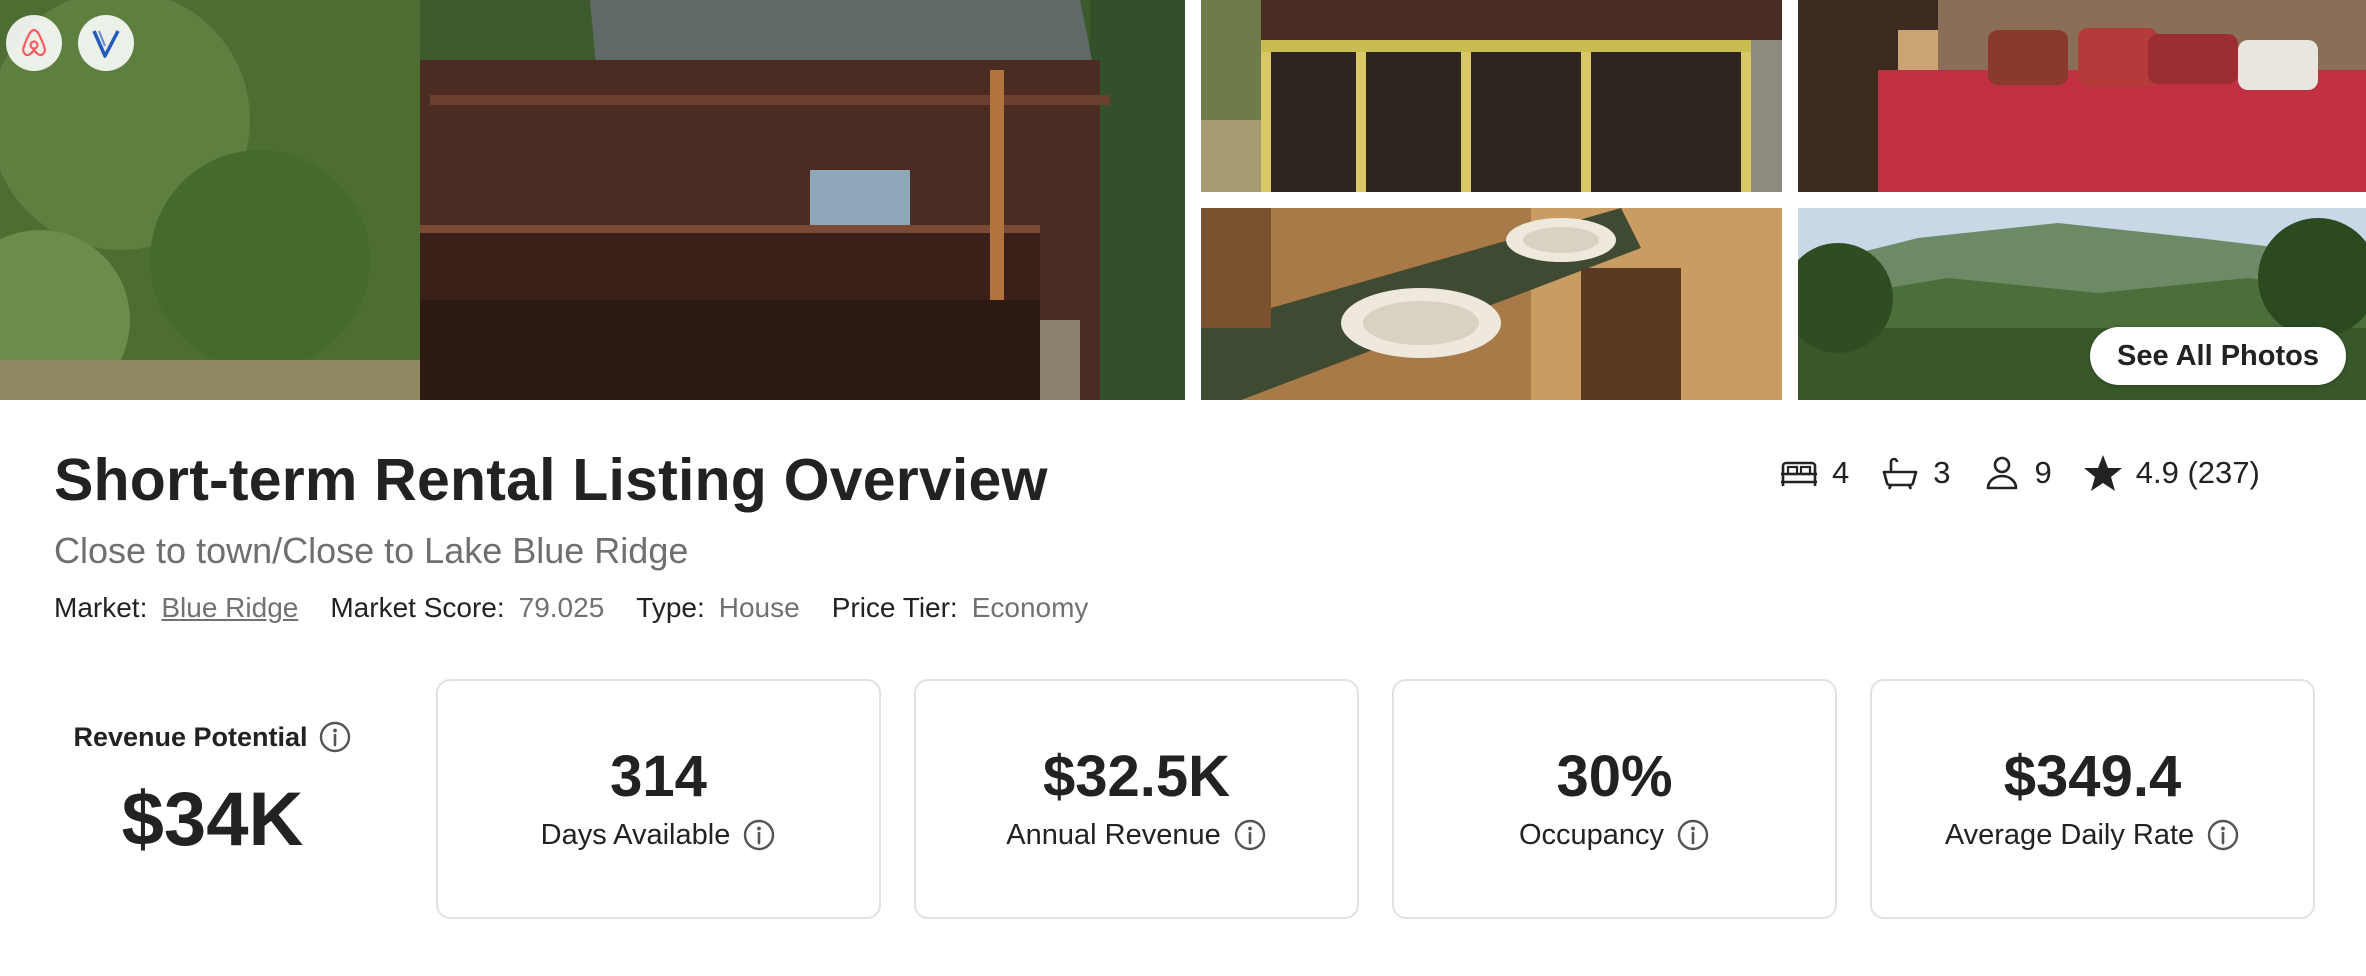 Image resolution: width=2366 pixels, height=976 pixels. Describe the element at coordinates (190, 736) in the screenshot. I see `revenue-potential-label: Revenue Potential` at that location.